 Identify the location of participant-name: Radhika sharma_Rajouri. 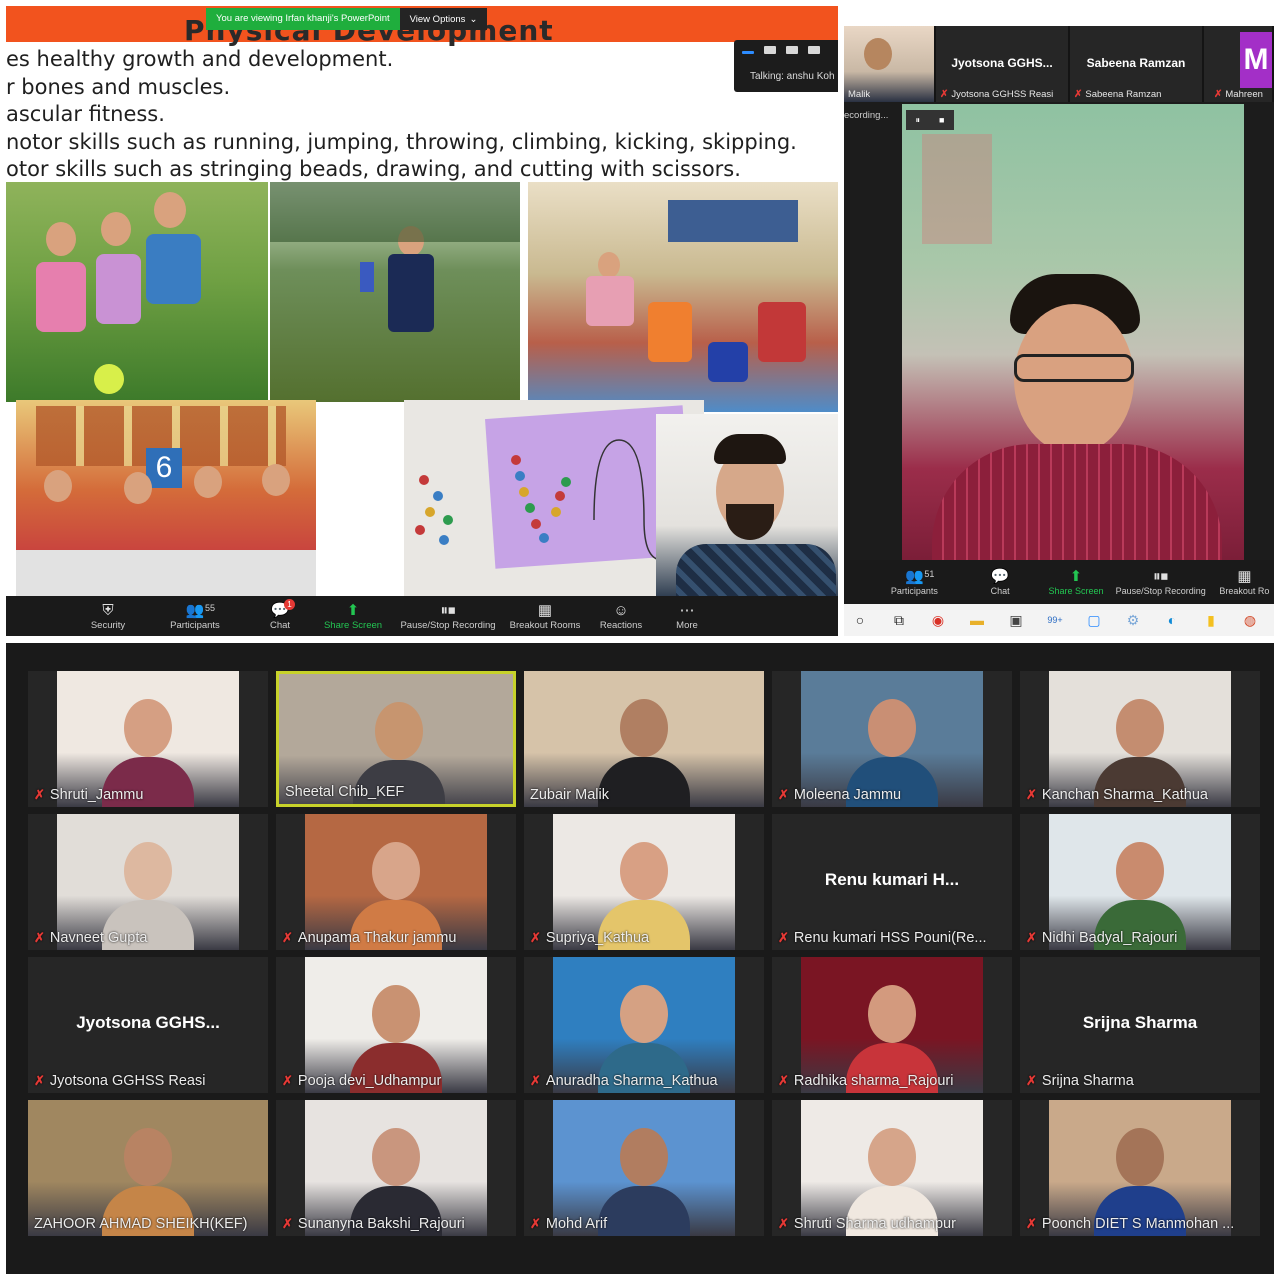
(873, 1081).